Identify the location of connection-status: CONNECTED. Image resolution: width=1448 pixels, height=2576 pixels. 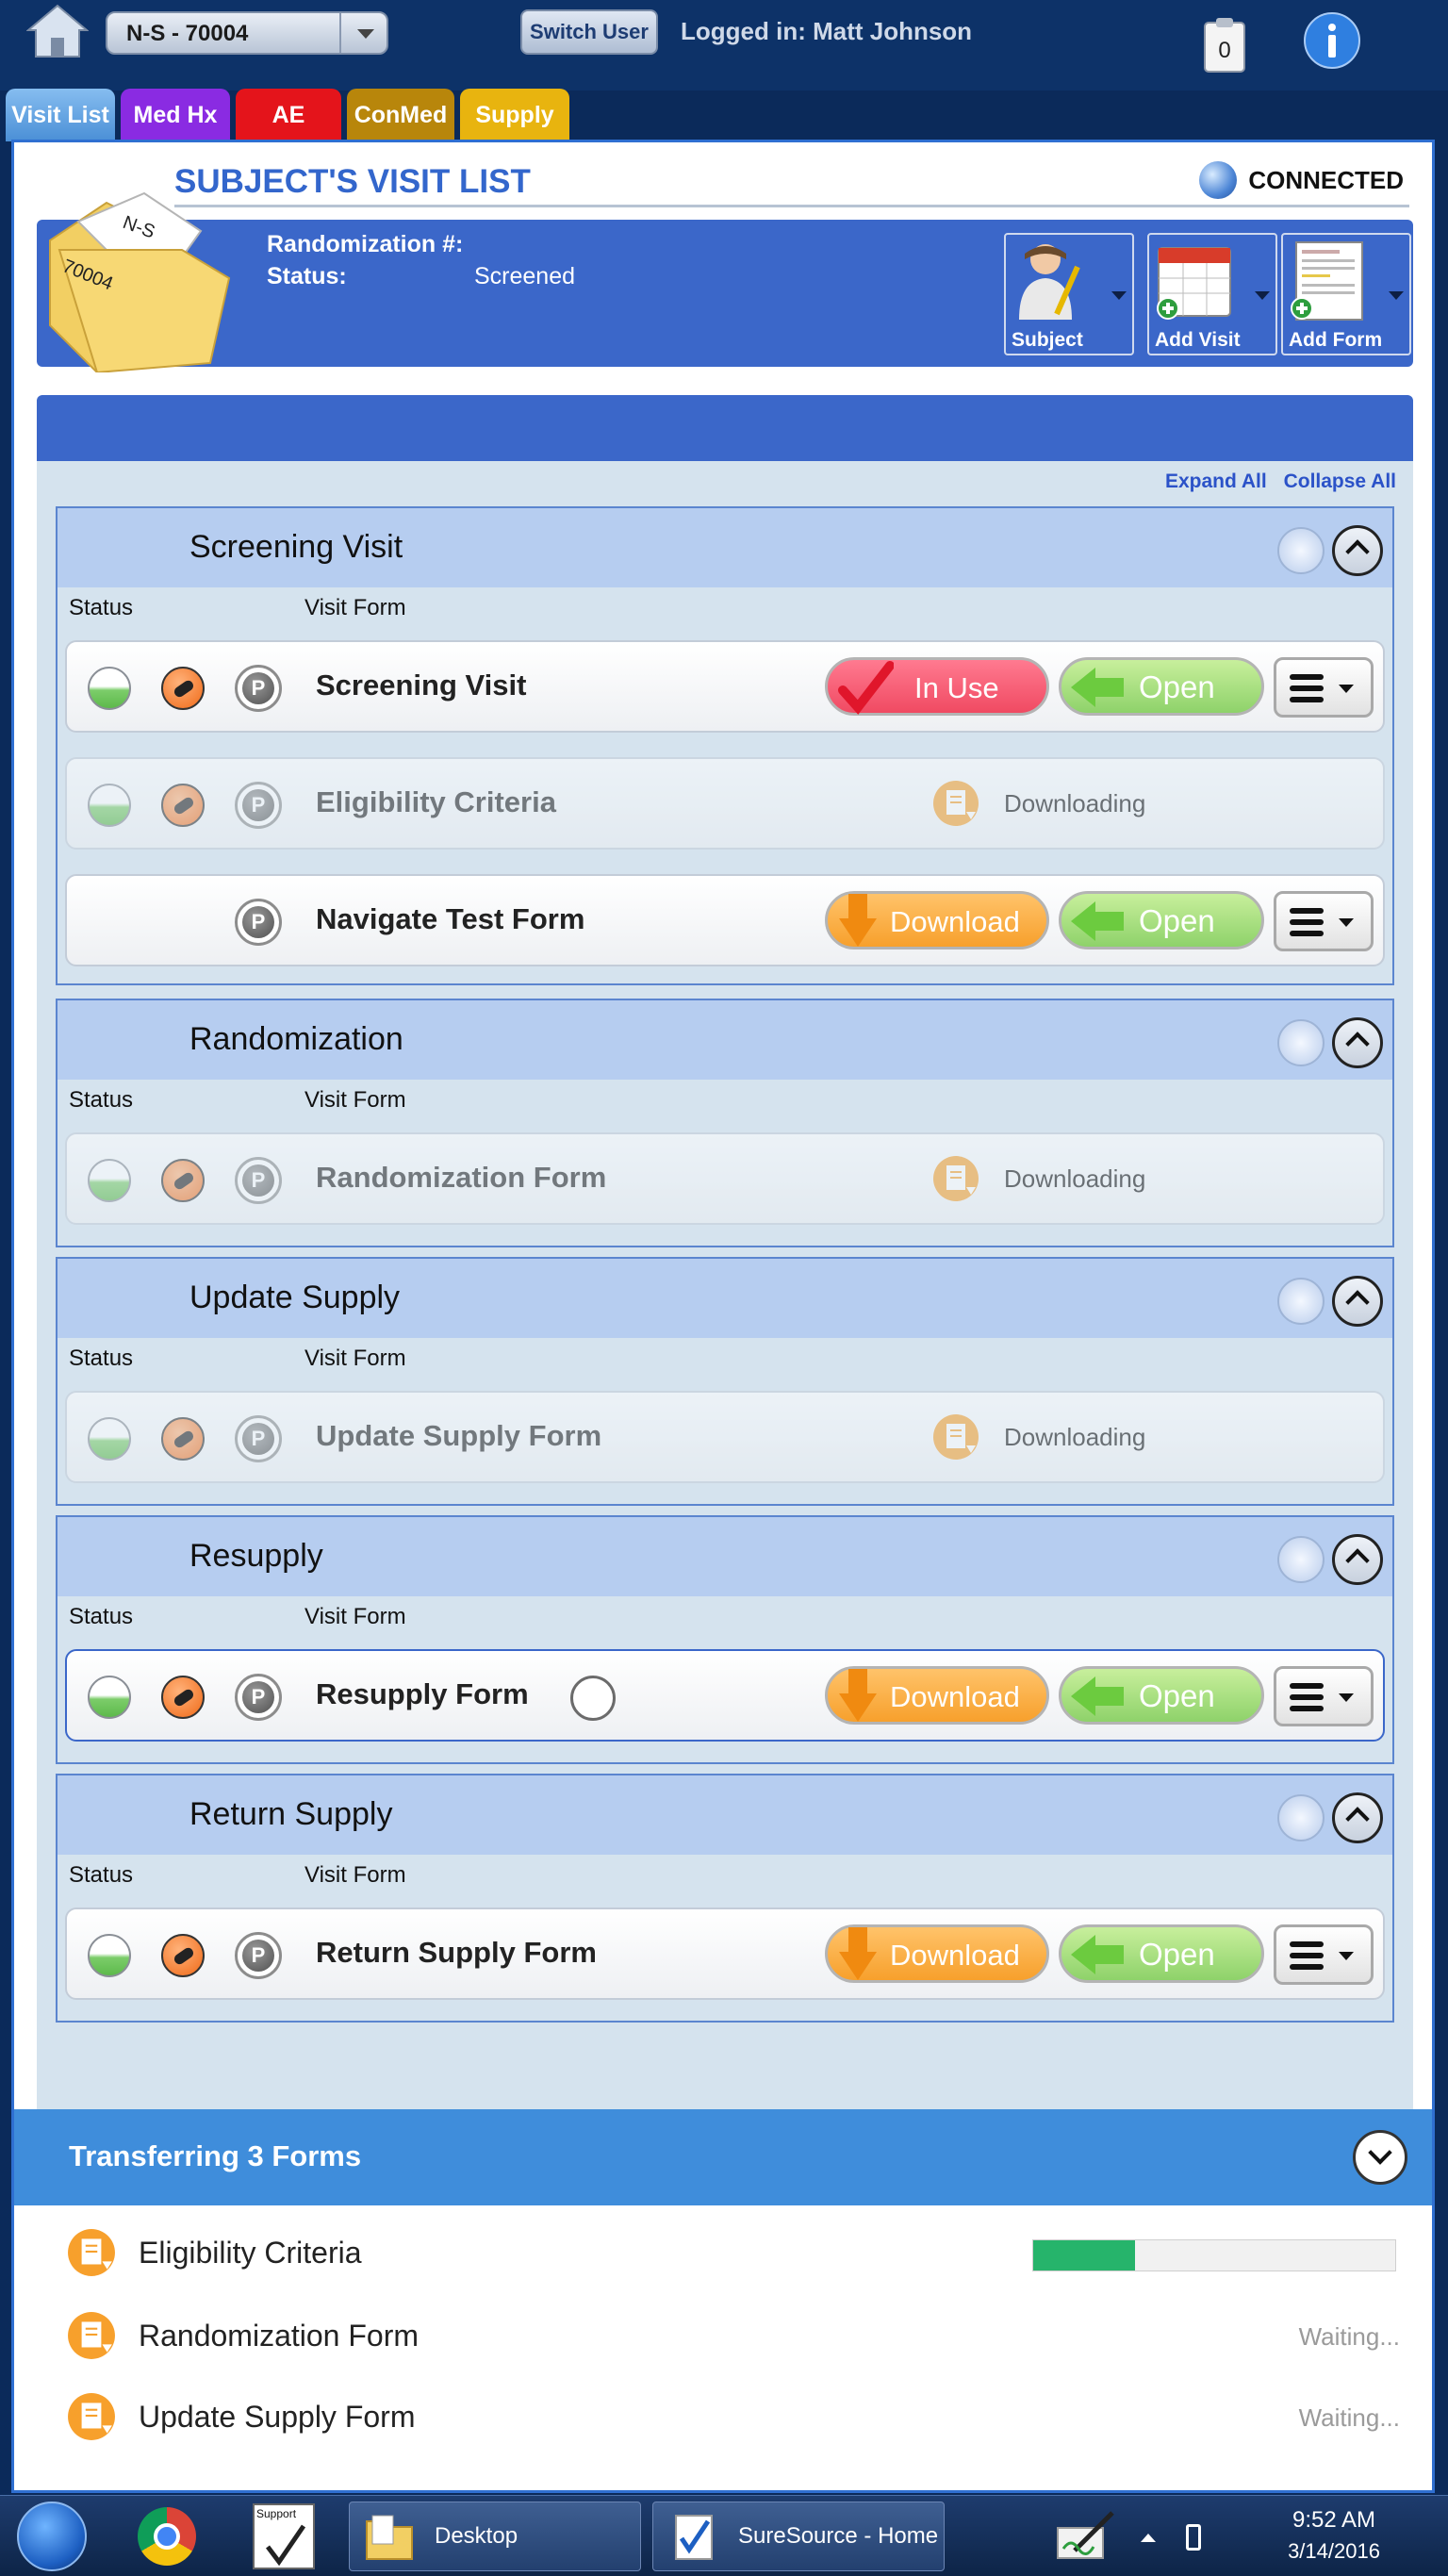
(1301, 180).